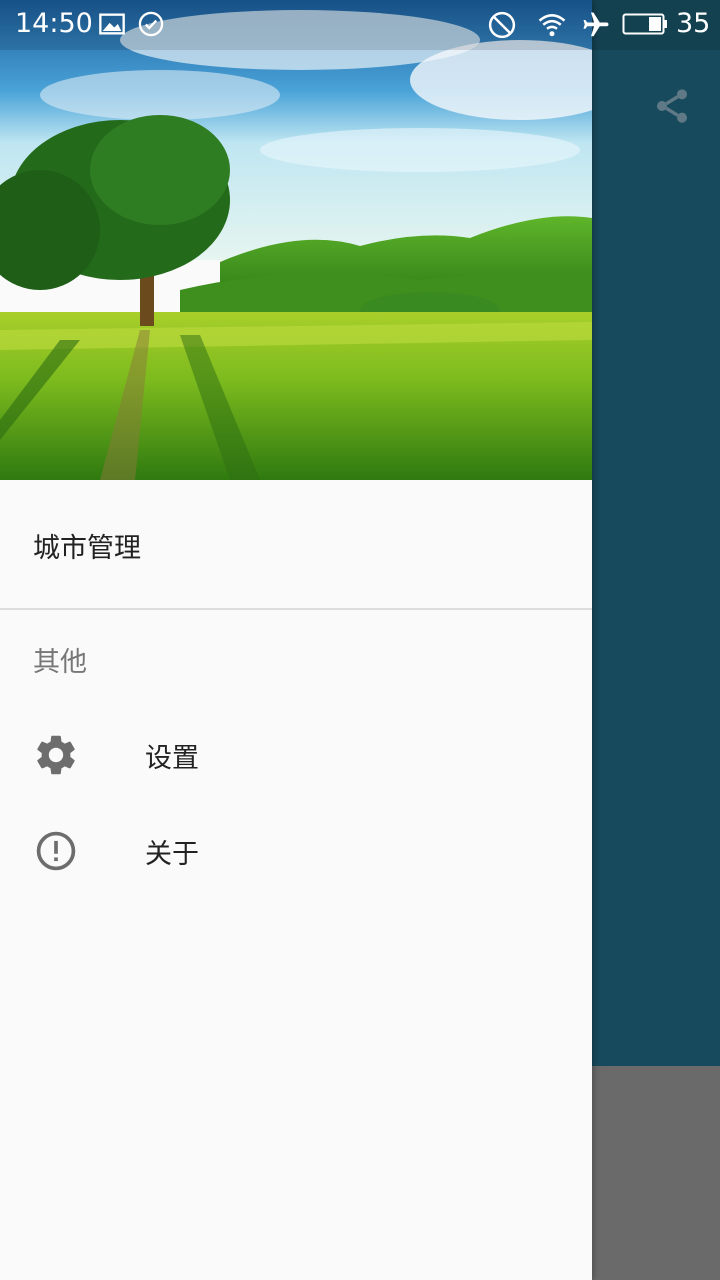 Image resolution: width=720 pixels, height=1280 pixels. Describe the element at coordinates (693, 23) in the screenshot. I see `battery-percentage: 35` at that location.